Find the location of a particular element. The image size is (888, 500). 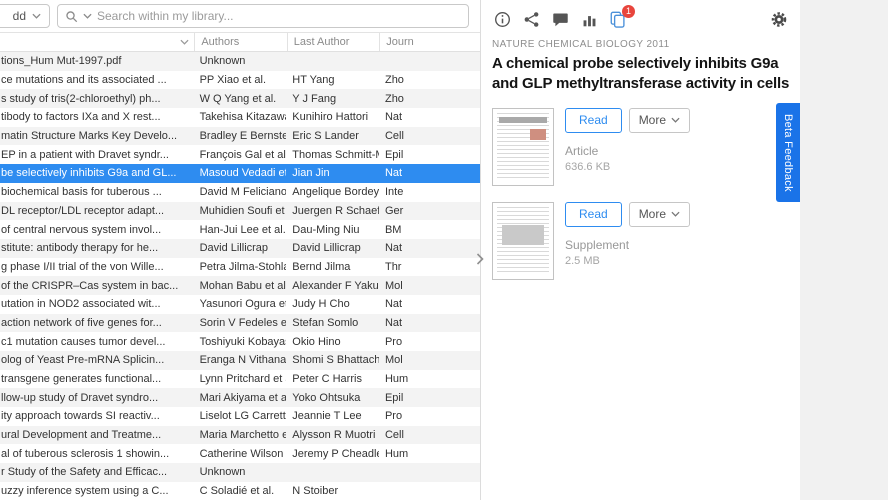

pdf-page-preview is located at coordinates (523, 146).